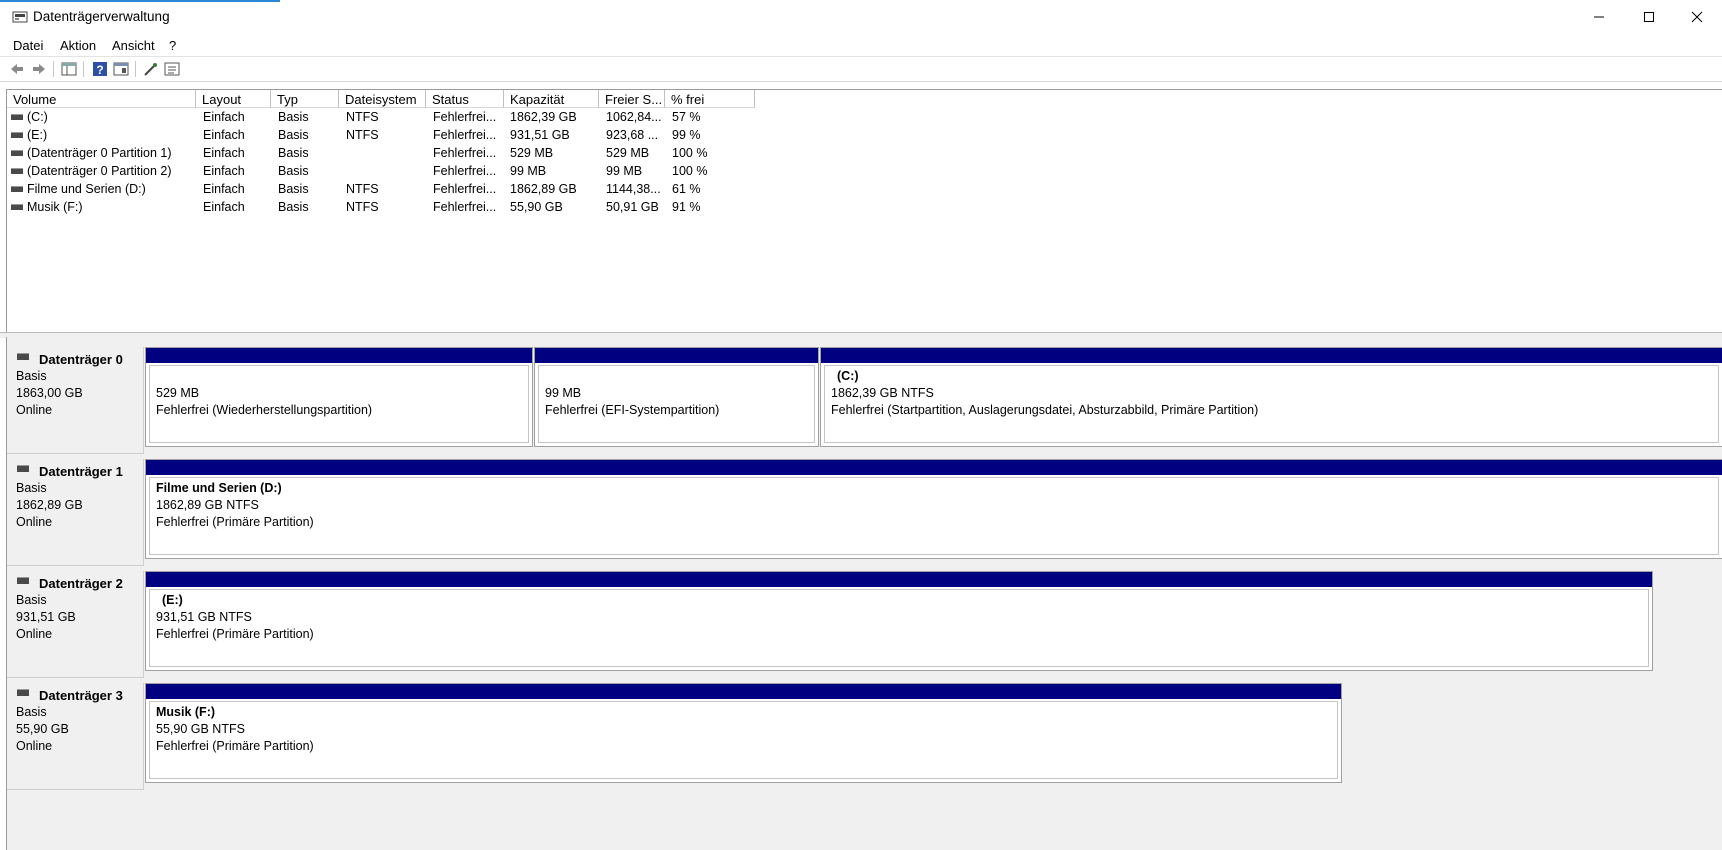 This screenshot has width=1722, height=850. Describe the element at coordinates (121, 69) in the screenshot. I see `properties-icon` at that location.